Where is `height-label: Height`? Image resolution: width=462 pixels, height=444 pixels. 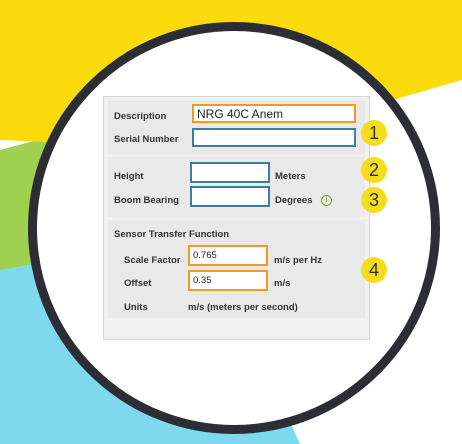 height-label: Height is located at coordinates (129, 176).